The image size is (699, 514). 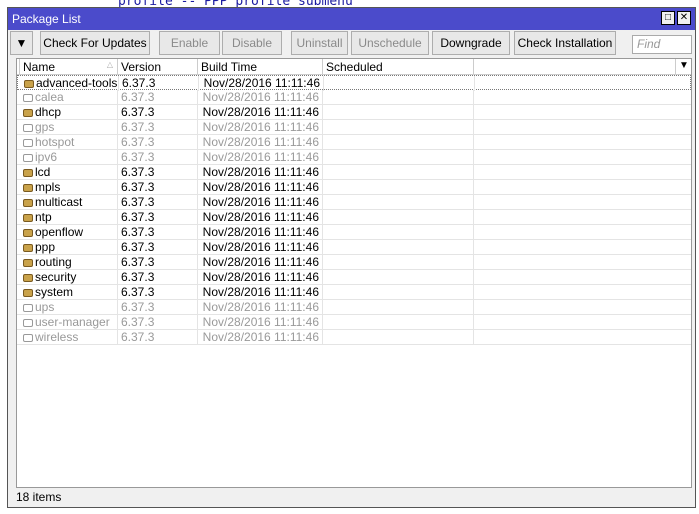 What do you see at coordinates (69, 97) in the screenshot?
I see `cell-name: calea` at bounding box center [69, 97].